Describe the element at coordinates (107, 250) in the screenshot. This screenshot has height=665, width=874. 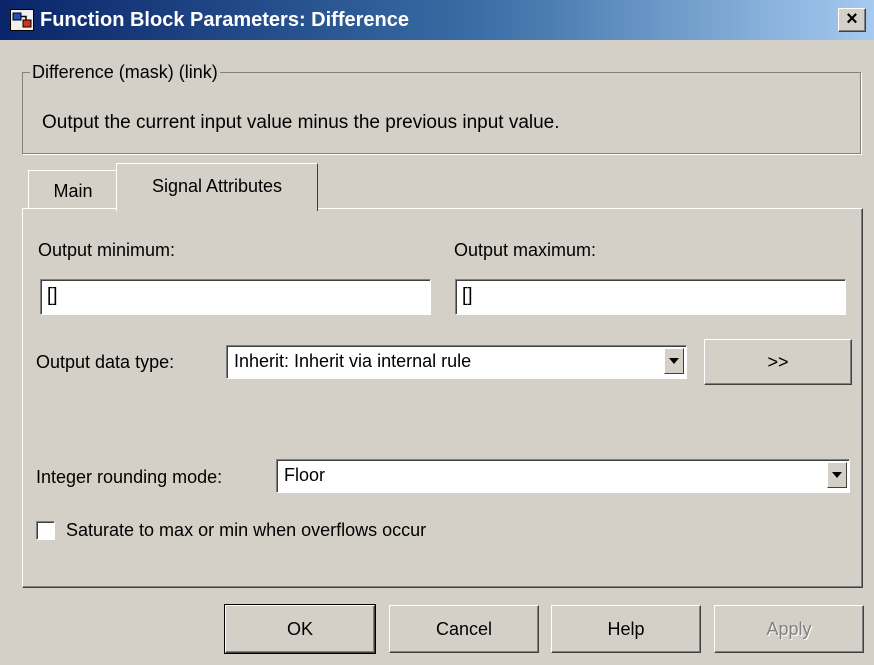
I see `output-minimum-label: Output minimum:` at that location.